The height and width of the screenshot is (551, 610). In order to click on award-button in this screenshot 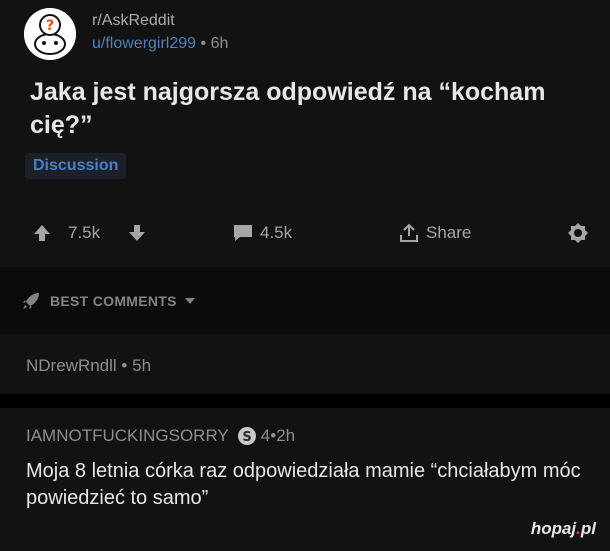, I will do `click(578, 233)`.